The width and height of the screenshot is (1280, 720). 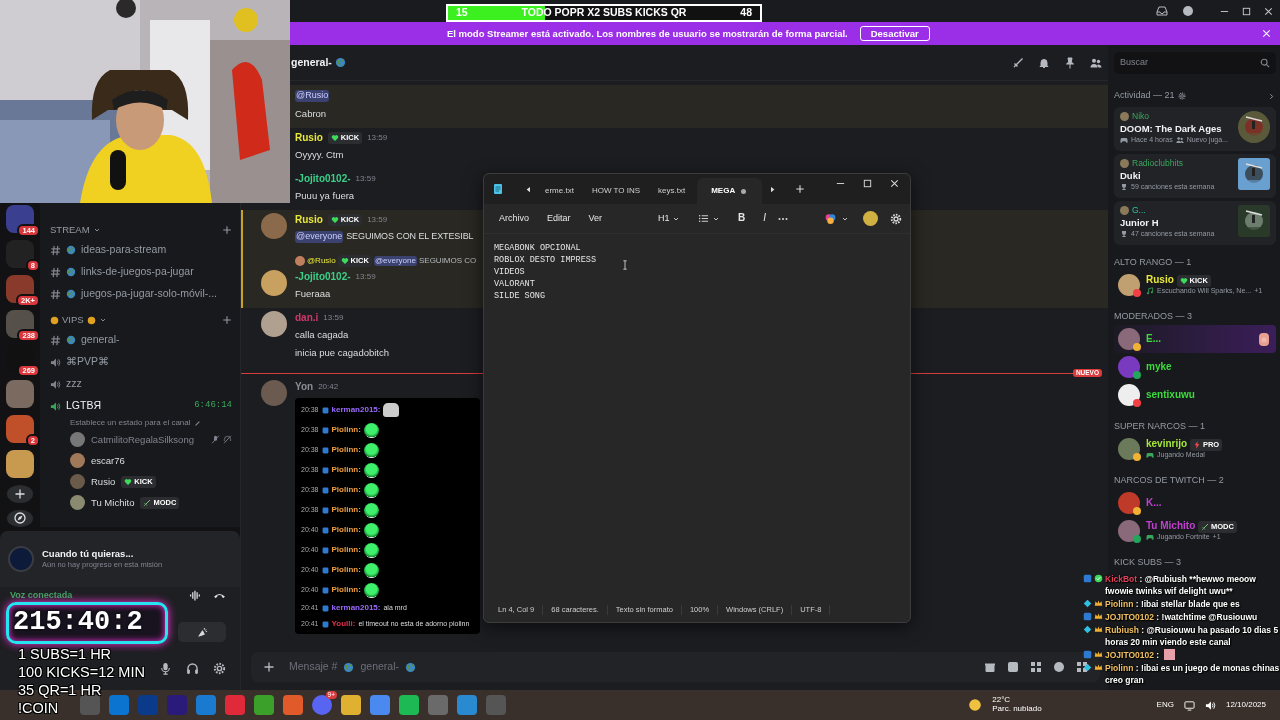 I want to click on menu-item: Ver, so click(x=595, y=218).